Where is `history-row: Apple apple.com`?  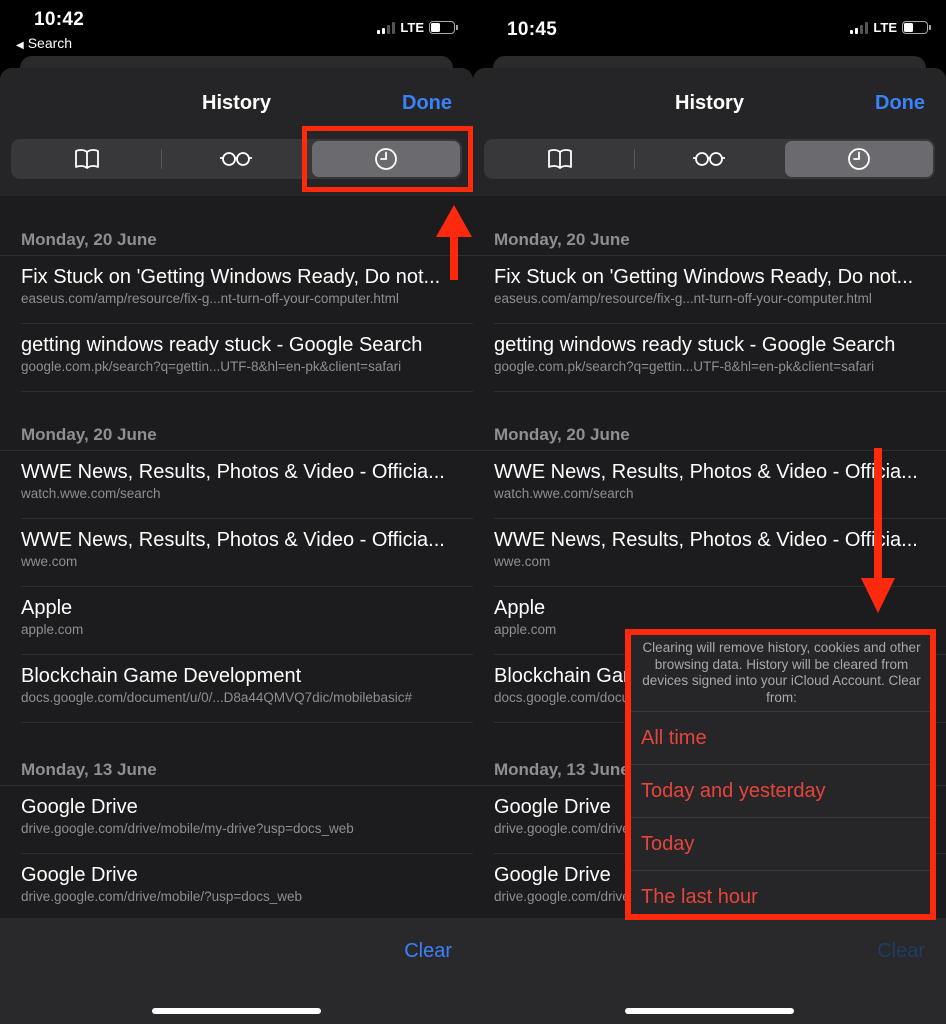 history-row: Apple apple.com is located at coordinates (247, 621).